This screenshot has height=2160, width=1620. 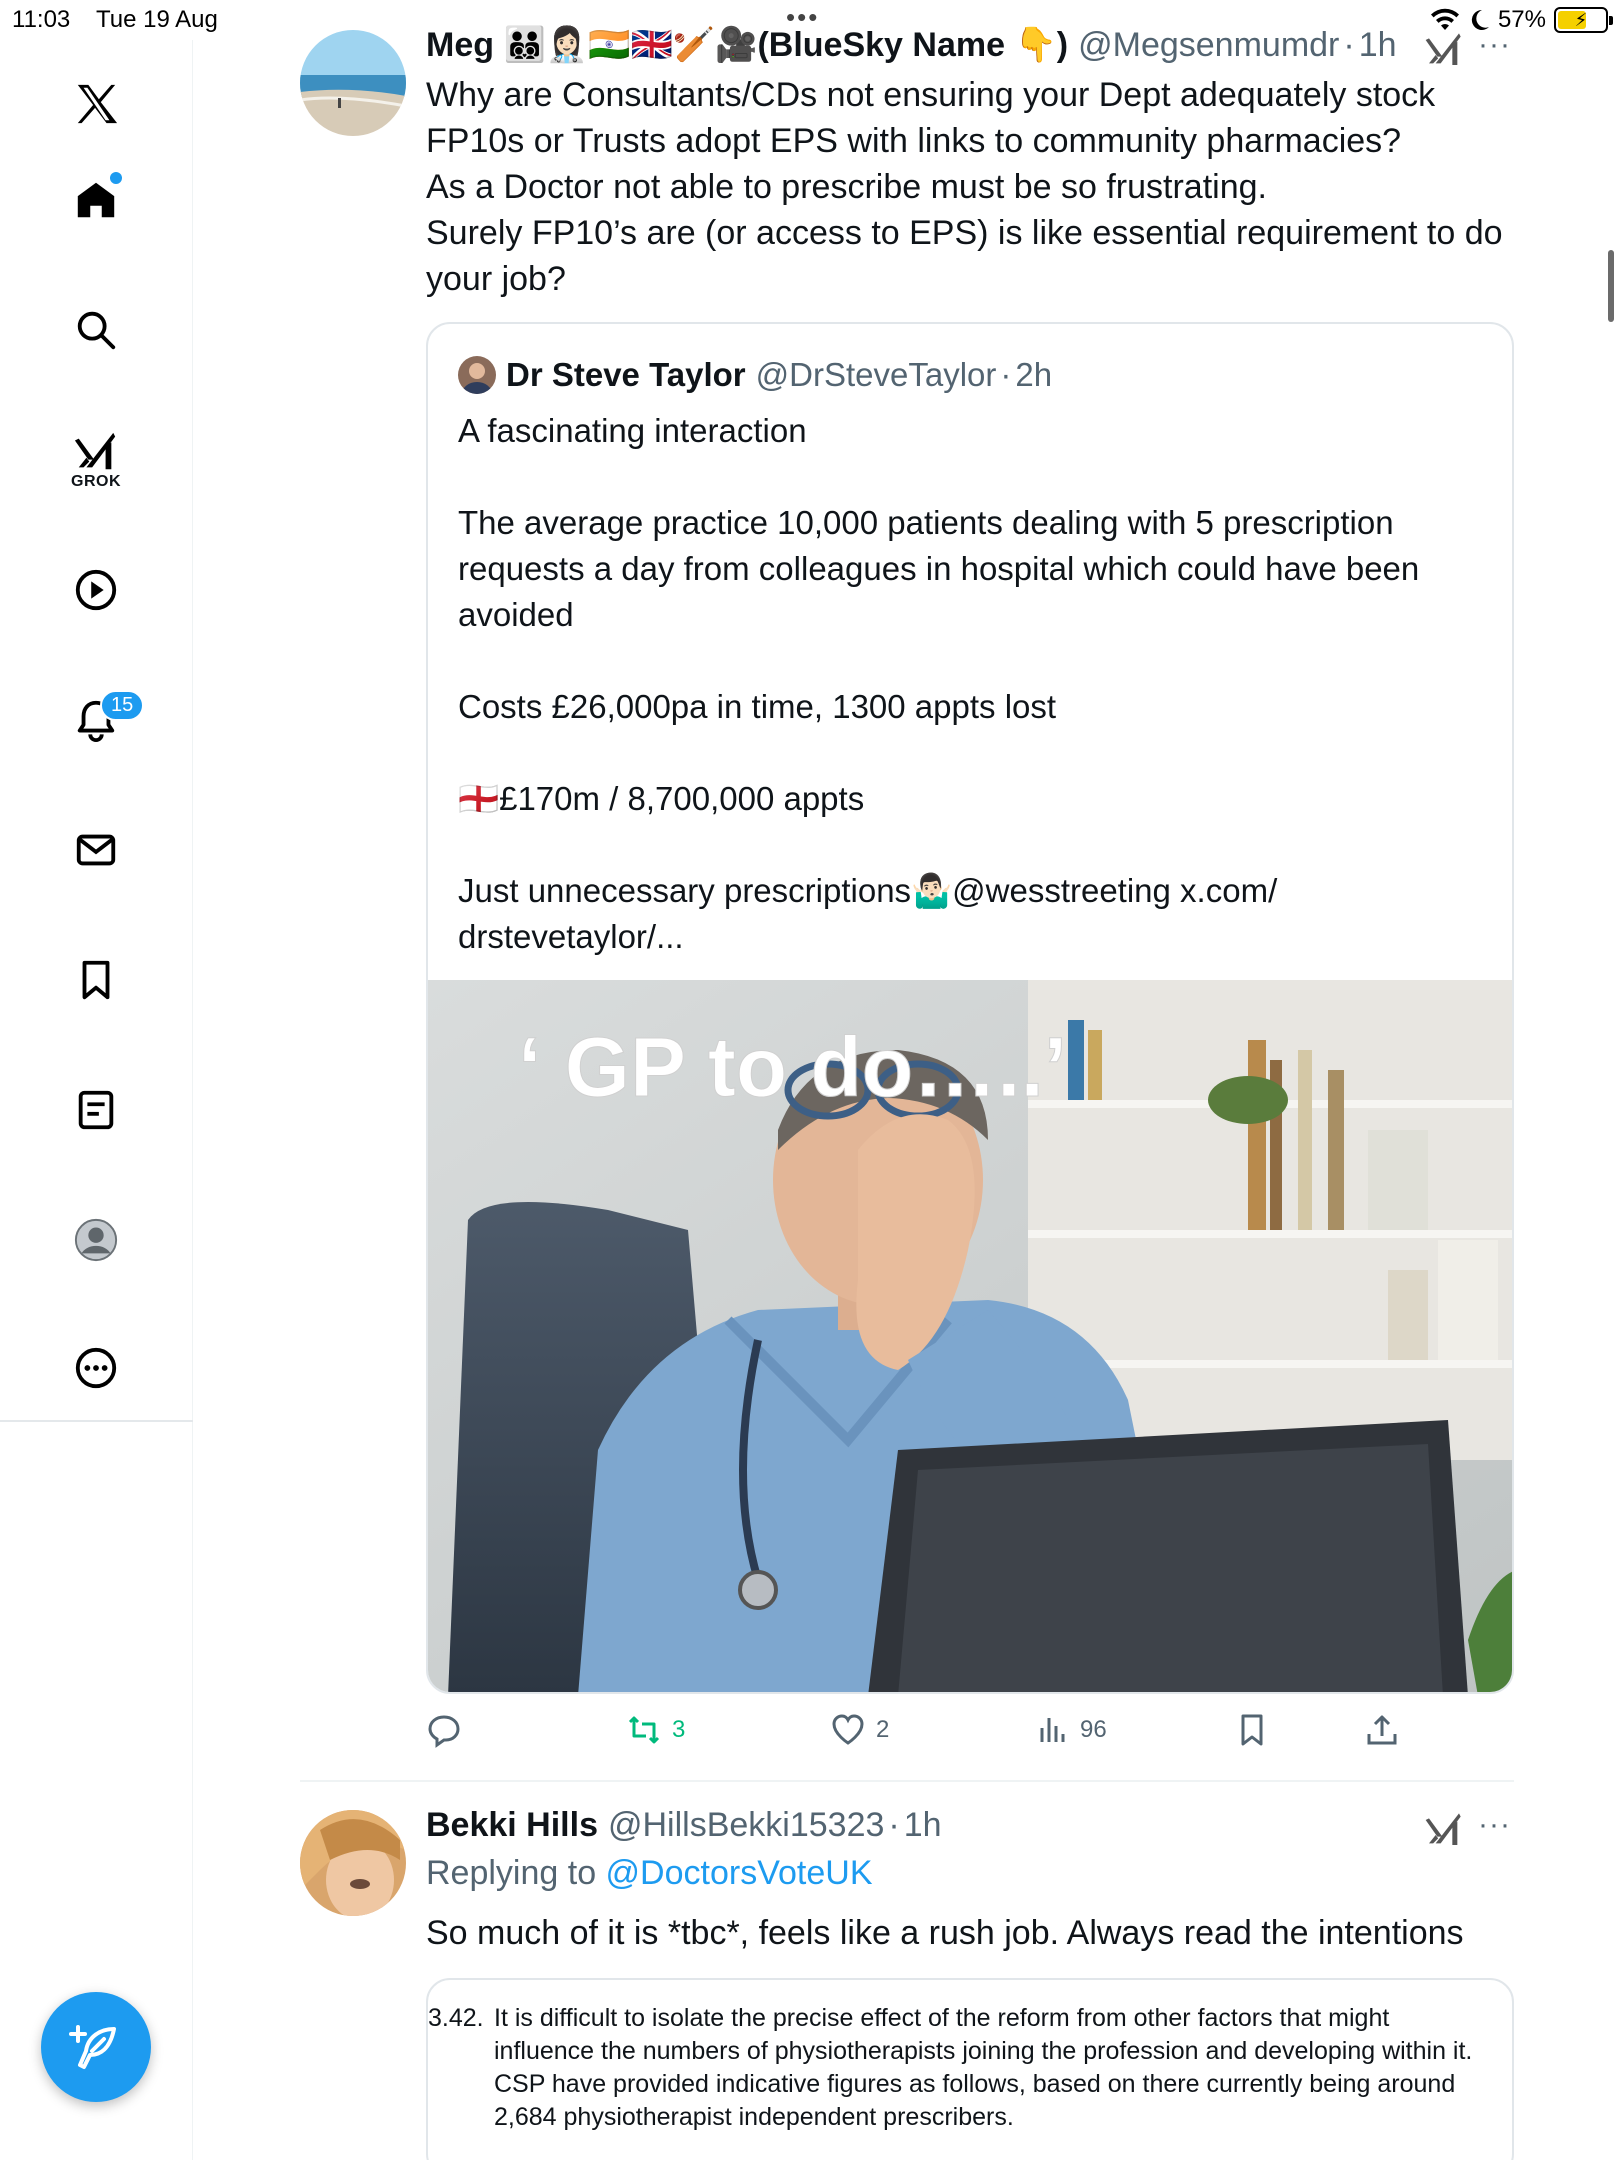 I want to click on share-button, so click(x=1382, y=1730).